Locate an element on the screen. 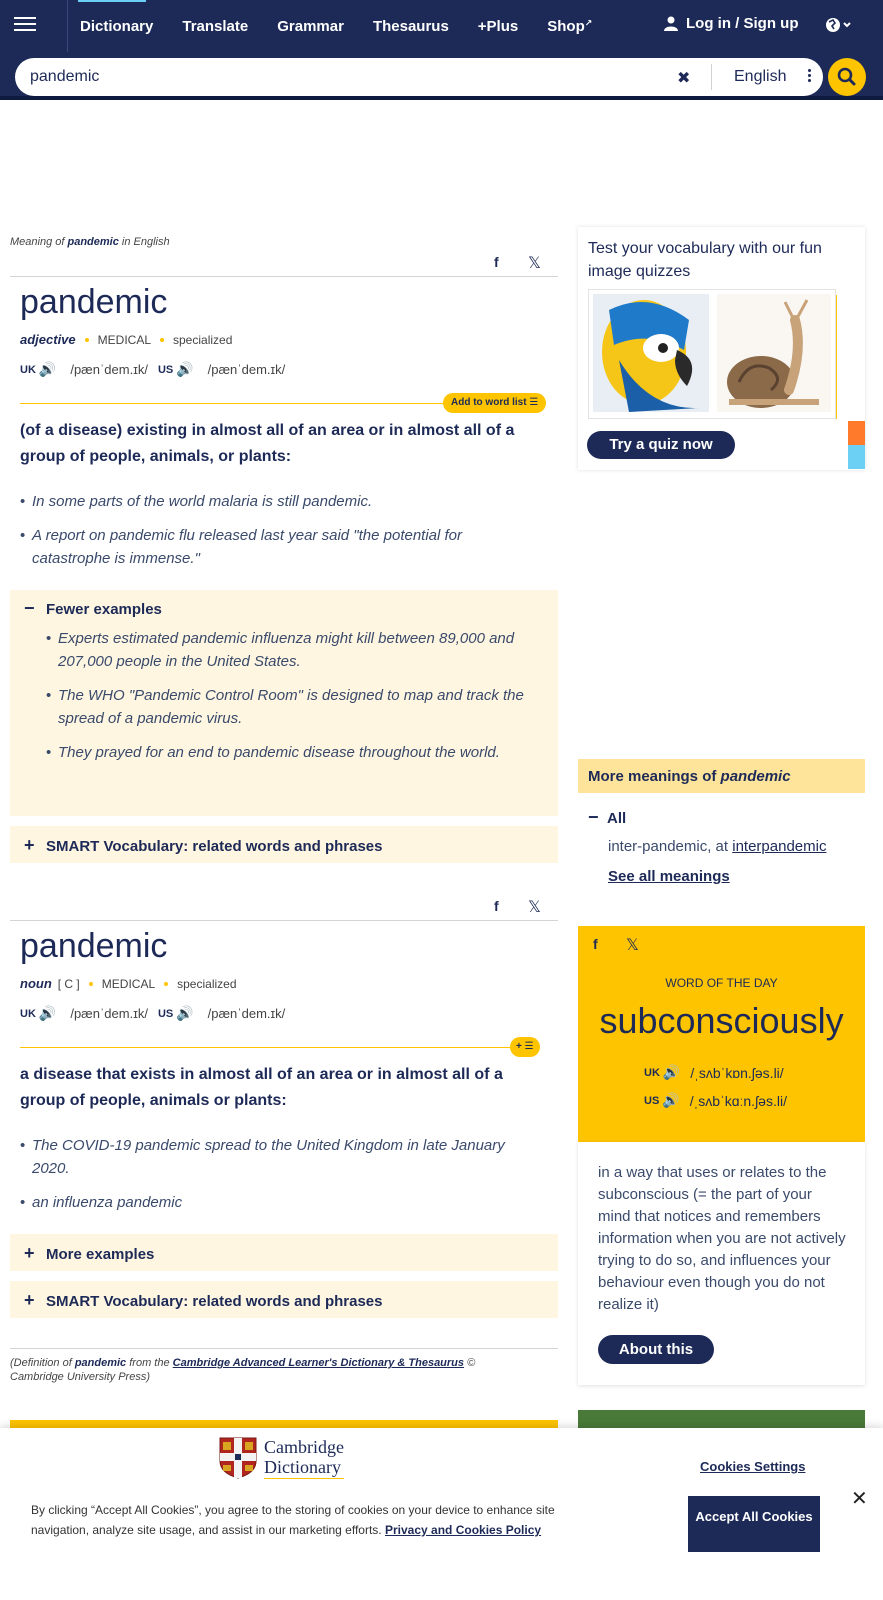  domain-label: MEDICAL is located at coordinates (124, 339).